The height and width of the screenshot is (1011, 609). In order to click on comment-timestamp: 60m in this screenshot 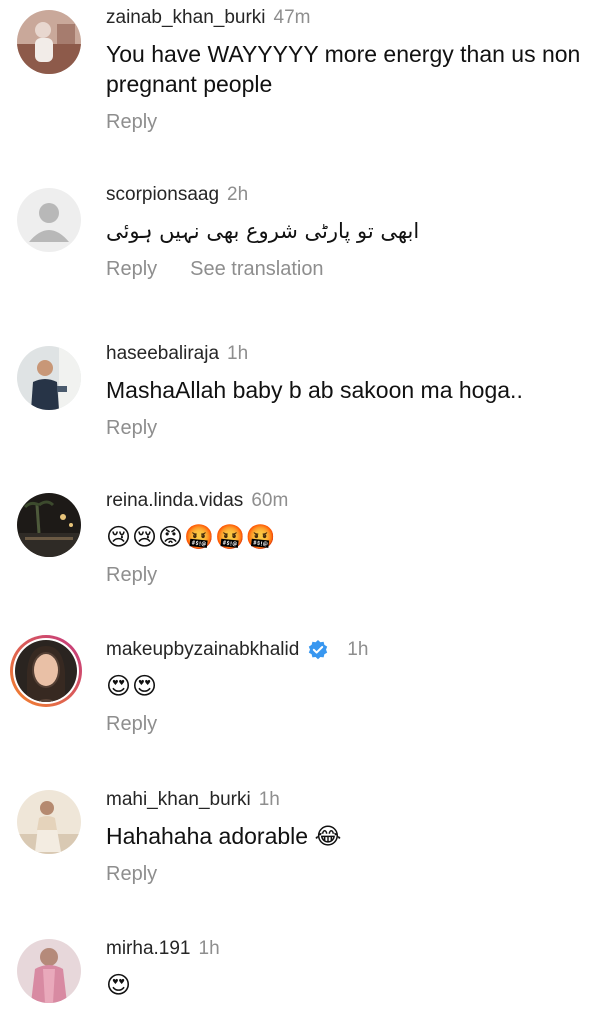, I will do `click(270, 500)`.